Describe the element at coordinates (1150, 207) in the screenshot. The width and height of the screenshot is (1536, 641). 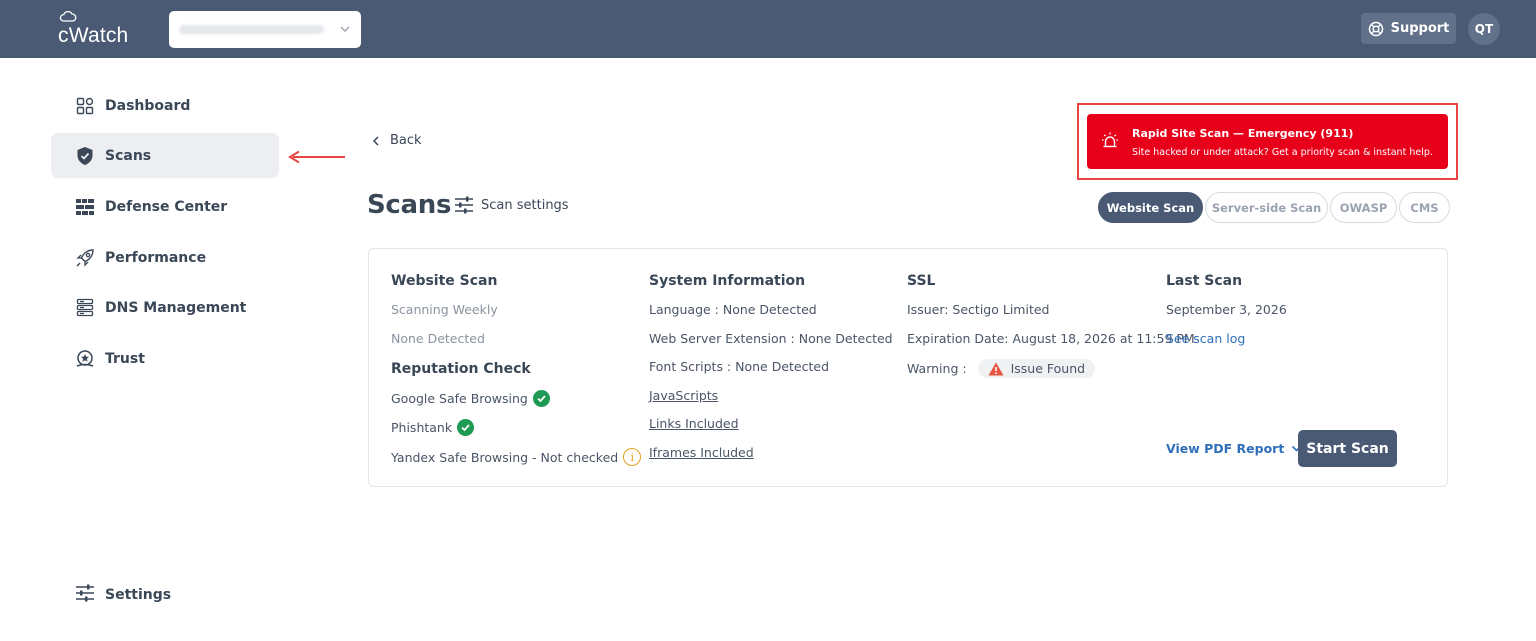
I see `tab-website-scan: Website Scan` at that location.